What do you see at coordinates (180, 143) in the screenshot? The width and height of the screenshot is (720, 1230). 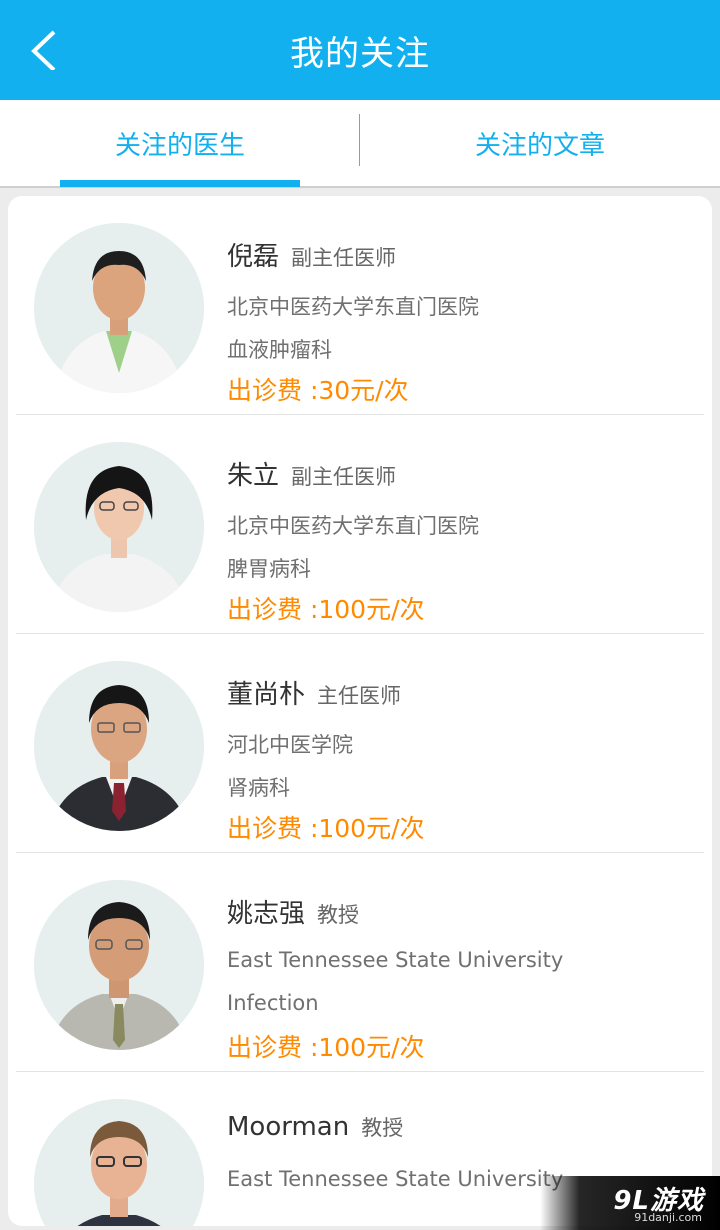 I see `tab-followed-doctors: 关注的医生` at bounding box center [180, 143].